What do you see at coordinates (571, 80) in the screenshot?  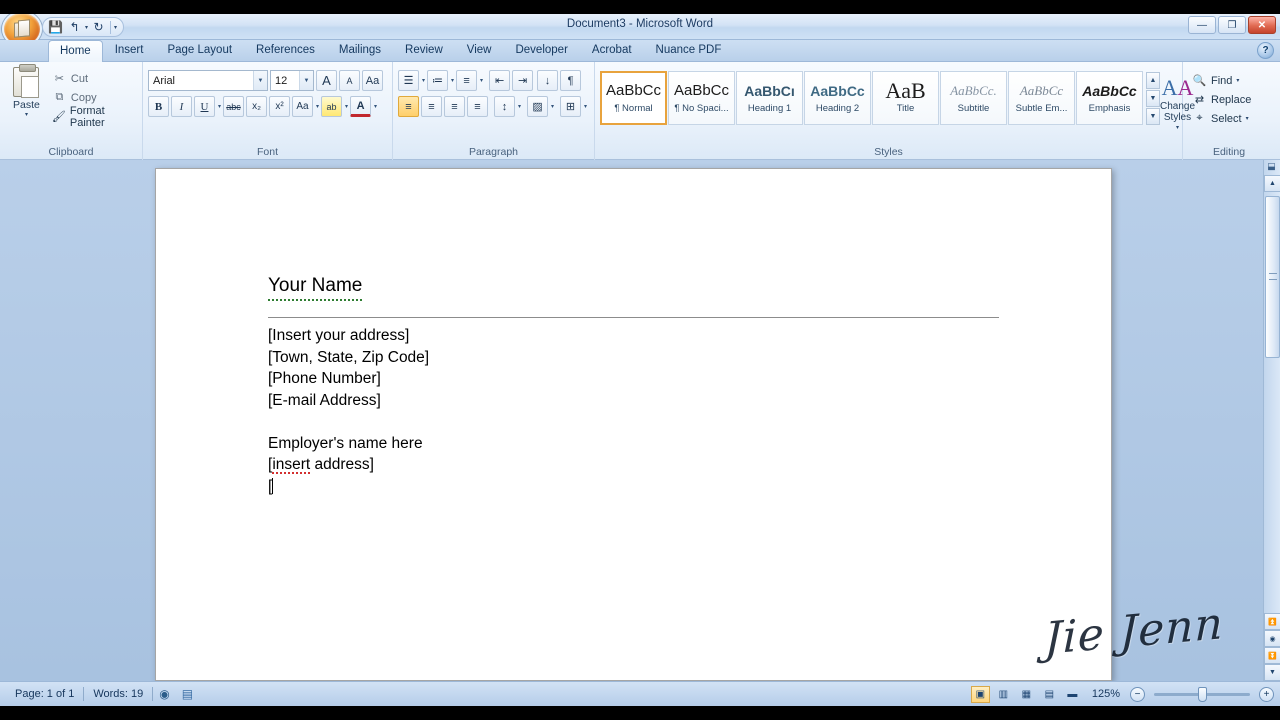 I see `show-formatting-marks-button: ¶` at bounding box center [571, 80].